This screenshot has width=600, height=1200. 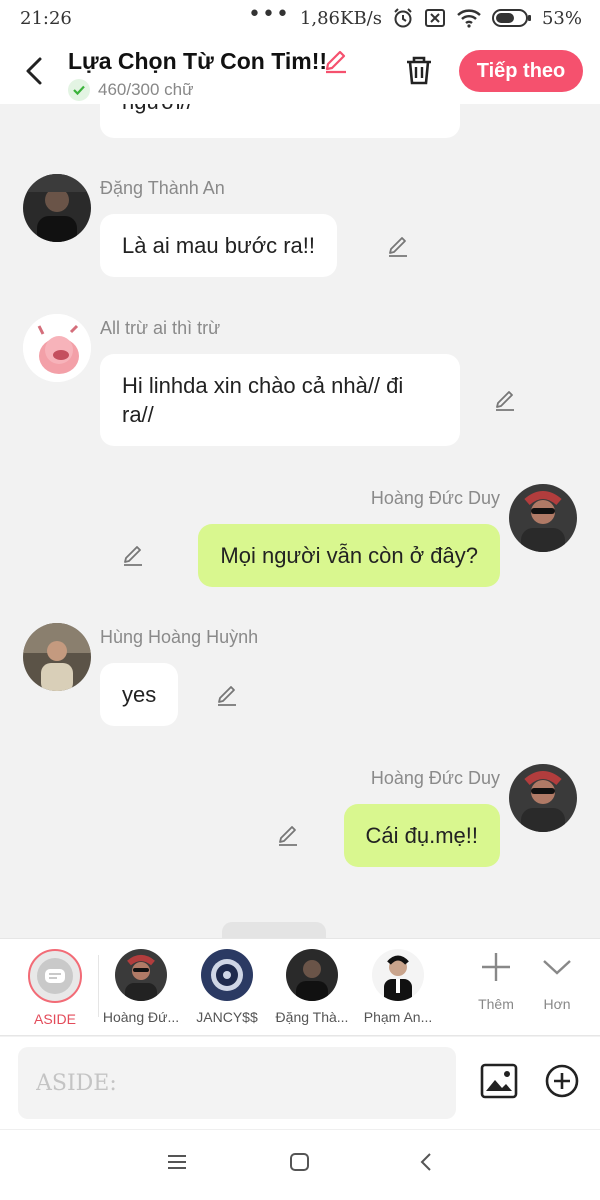 I want to click on trash-icon, so click(x=419, y=70).